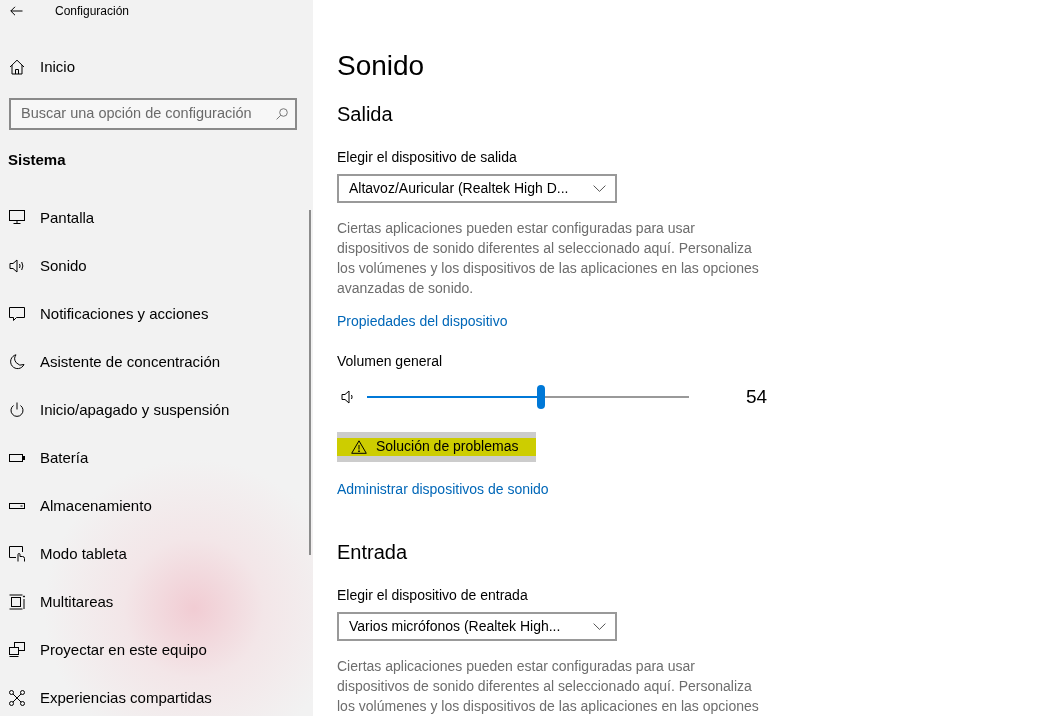 The height and width of the screenshot is (716, 1059). I want to click on speech-bubble-icon, so click(17, 314).